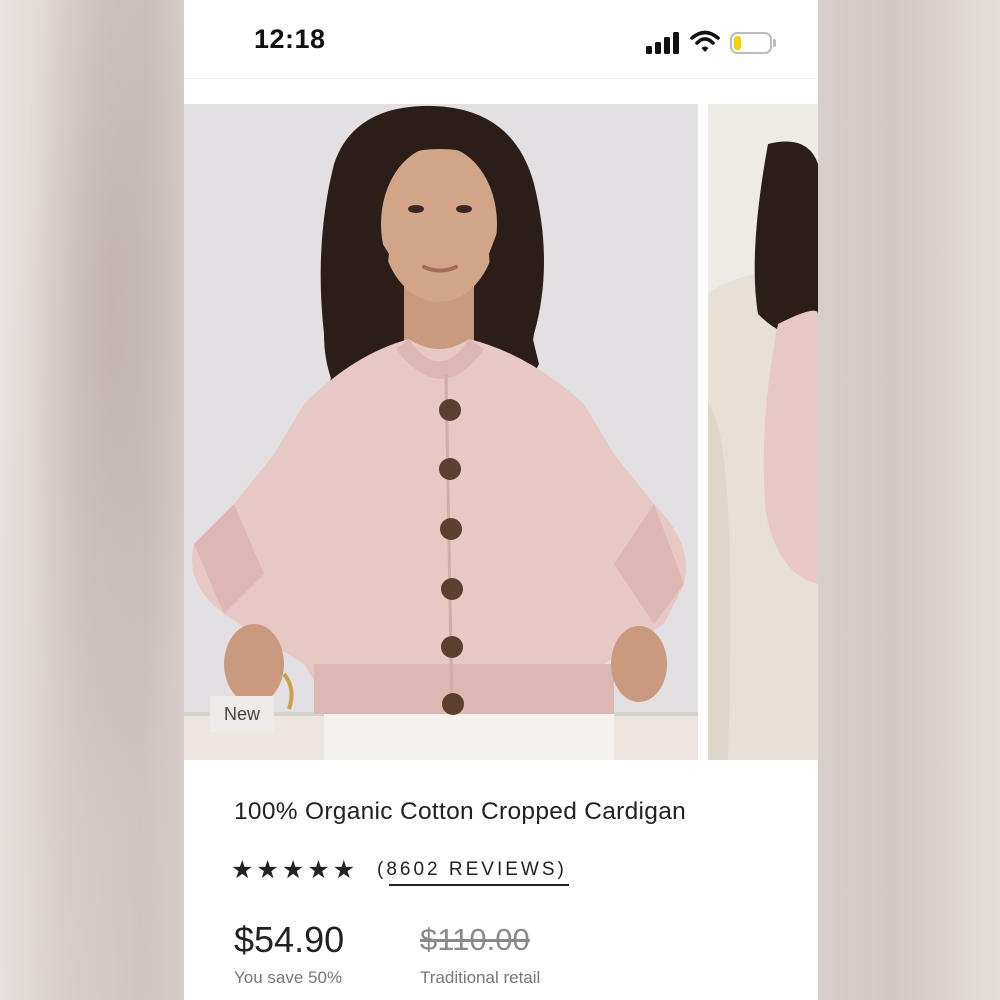 This screenshot has height=1000, width=1000. What do you see at coordinates (290, 39) in the screenshot?
I see `status-time: 12:18` at bounding box center [290, 39].